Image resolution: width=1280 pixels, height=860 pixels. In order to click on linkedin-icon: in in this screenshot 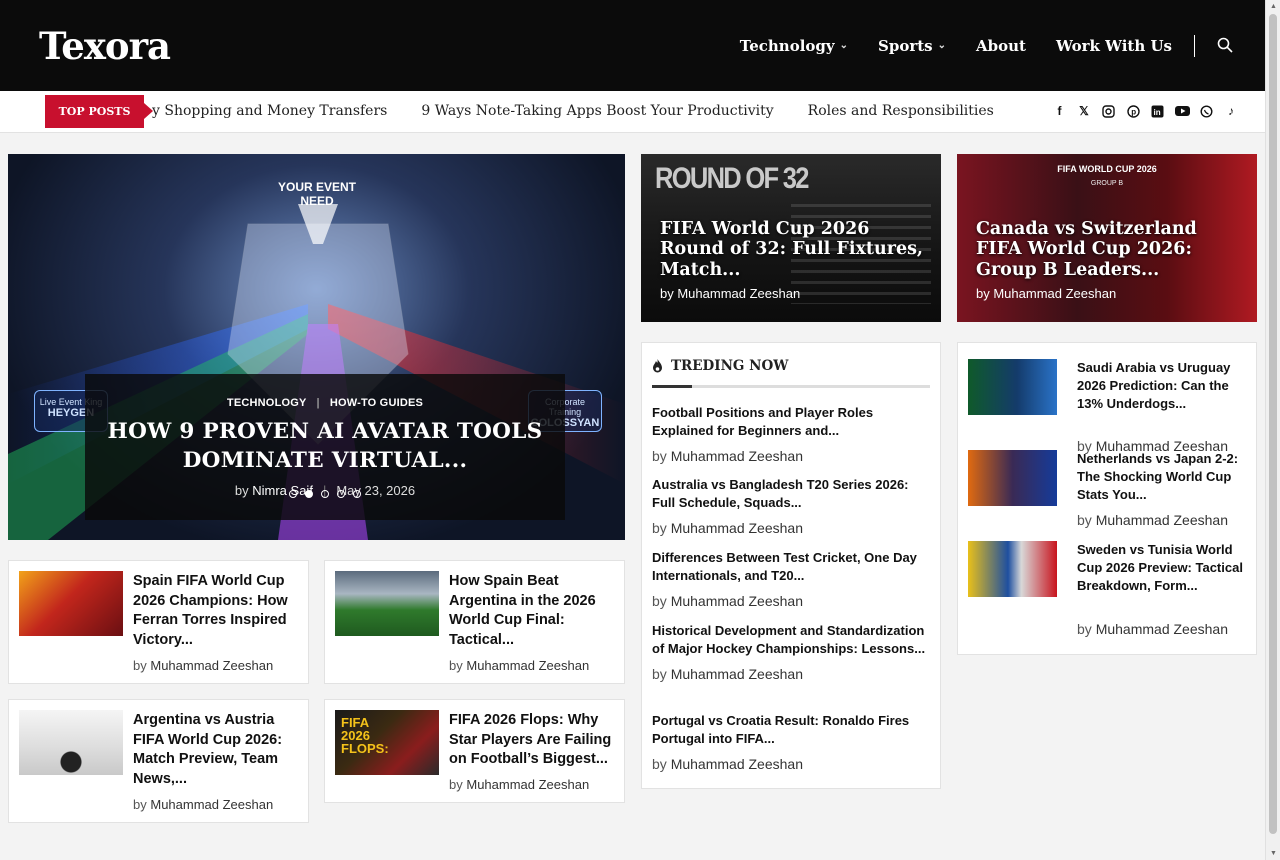, I will do `click(1158, 111)`.